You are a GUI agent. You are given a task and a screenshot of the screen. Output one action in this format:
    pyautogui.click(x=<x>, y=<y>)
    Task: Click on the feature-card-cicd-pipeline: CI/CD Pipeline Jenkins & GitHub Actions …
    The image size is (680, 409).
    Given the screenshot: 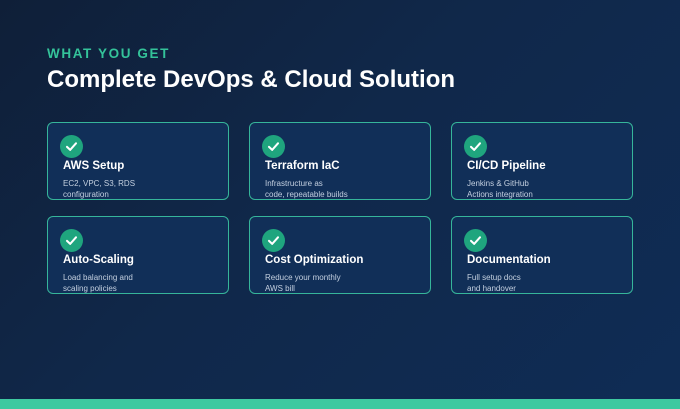 What is the action you would take?
    pyautogui.click(x=542, y=161)
    